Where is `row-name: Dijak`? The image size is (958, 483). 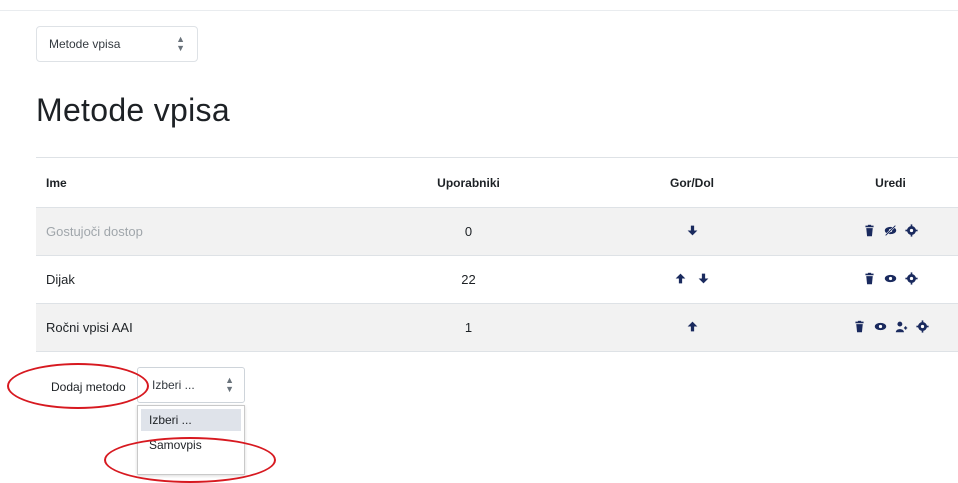 row-name: Dijak is located at coordinates (60, 279).